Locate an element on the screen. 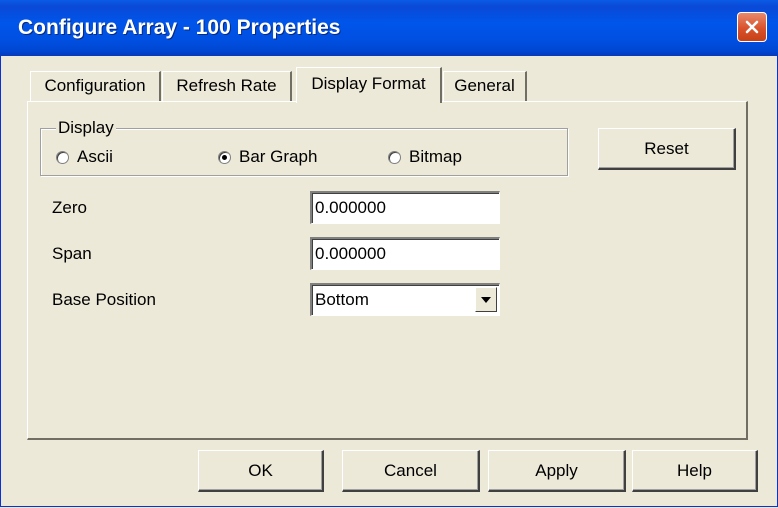 This screenshot has width=778, height=508. span-input: 0.000000 is located at coordinates (405, 253).